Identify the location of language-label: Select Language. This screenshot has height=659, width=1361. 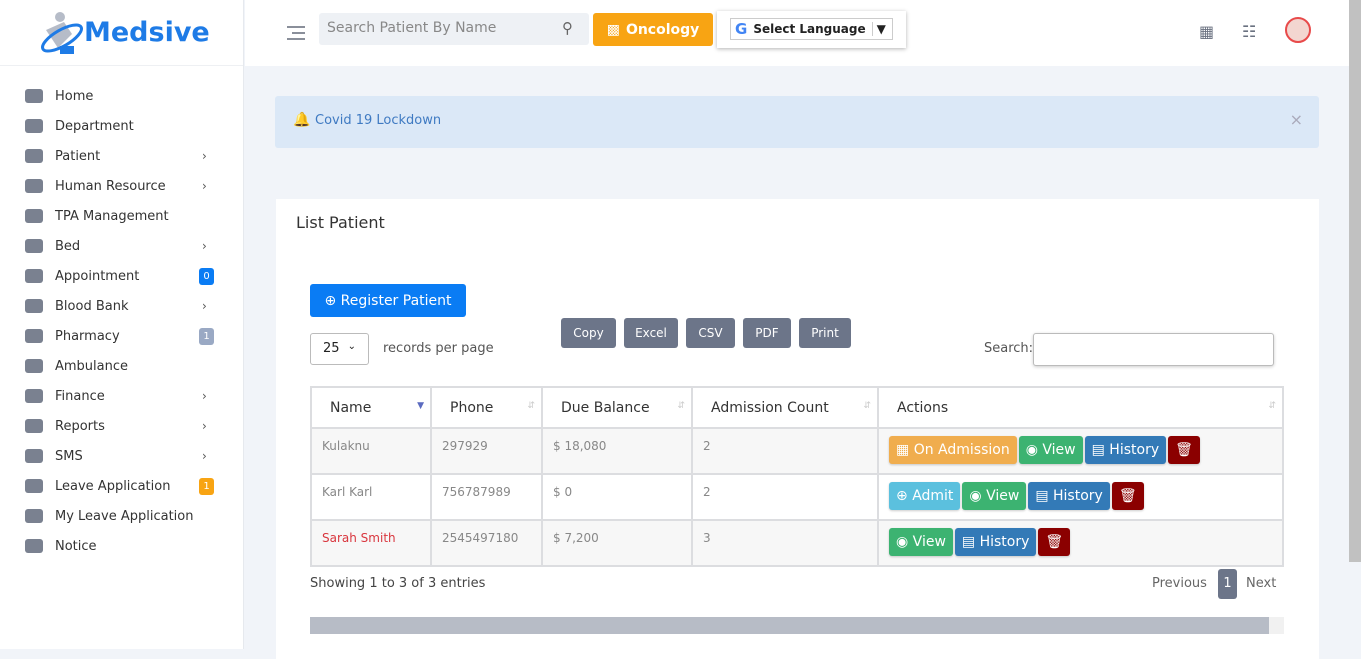
(809, 29).